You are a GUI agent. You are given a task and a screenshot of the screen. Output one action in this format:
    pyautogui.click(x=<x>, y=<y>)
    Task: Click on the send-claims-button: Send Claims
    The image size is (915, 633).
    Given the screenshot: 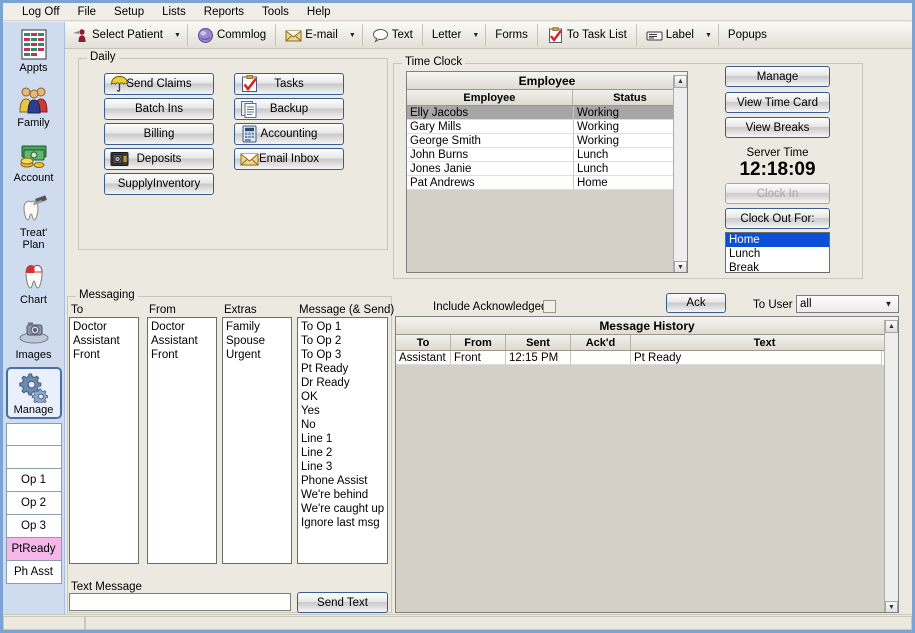 What is the action you would take?
    pyautogui.click(x=159, y=84)
    